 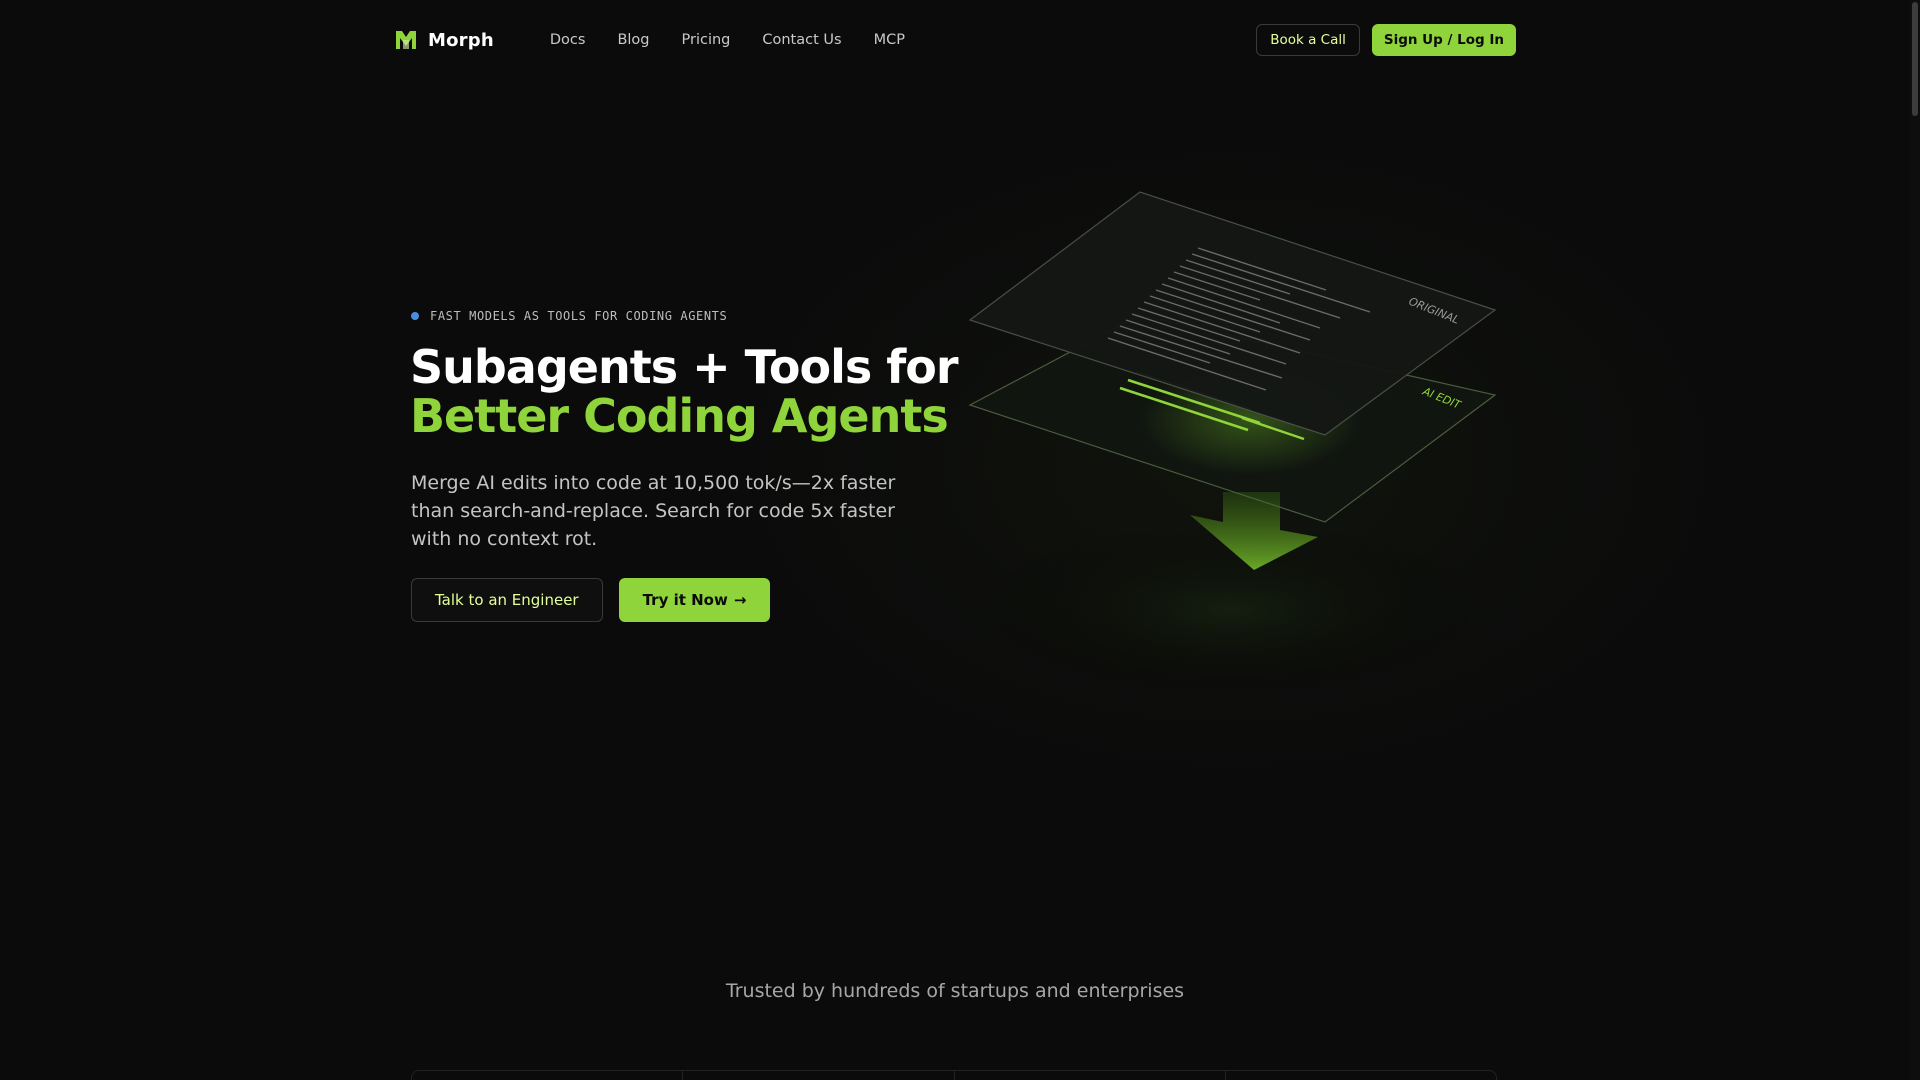 What do you see at coordinates (801, 40) in the screenshot?
I see `nav-link-contact: Contact Us` at bounding box center [801, 40].